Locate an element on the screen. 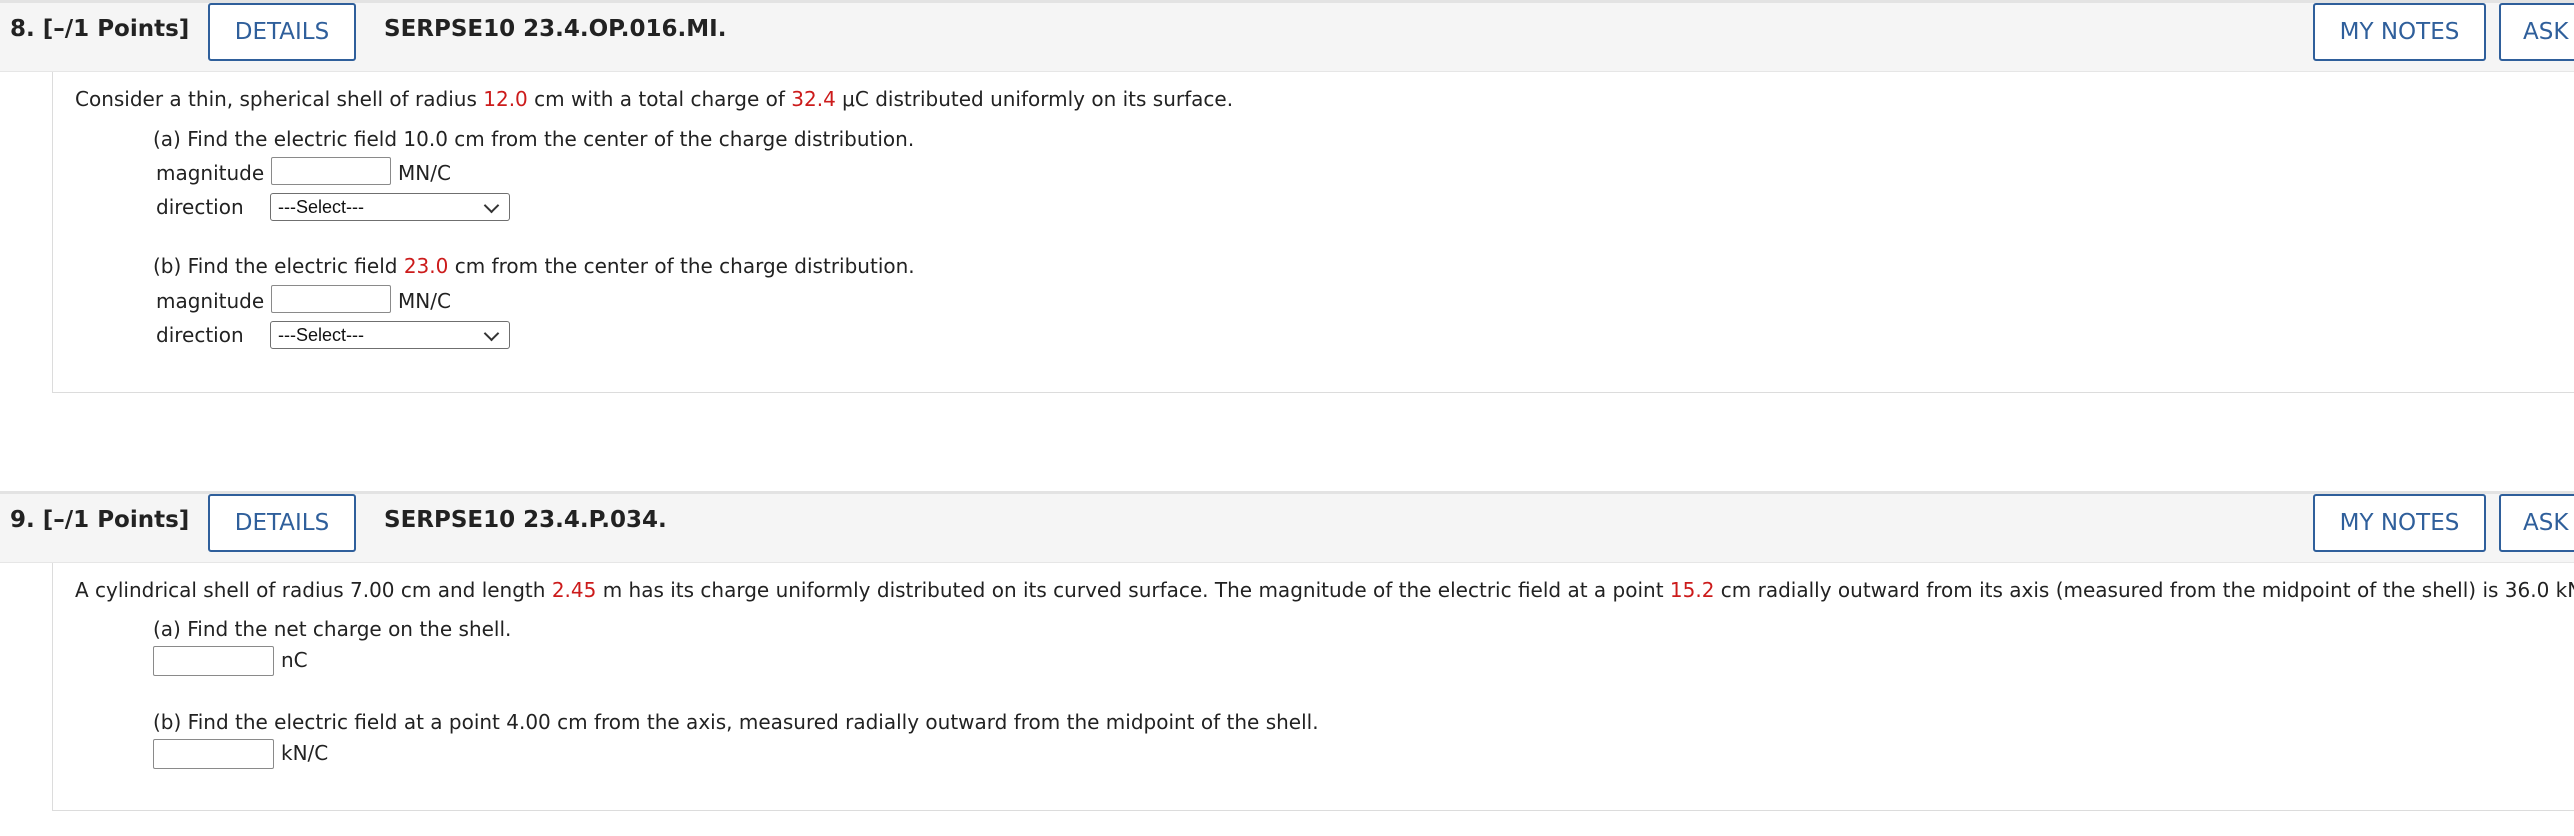 The width and height of the screenshot is (2574, 836). question-8-part-b-direction-selected: ---Select--- is located at coordinates (321, 335).